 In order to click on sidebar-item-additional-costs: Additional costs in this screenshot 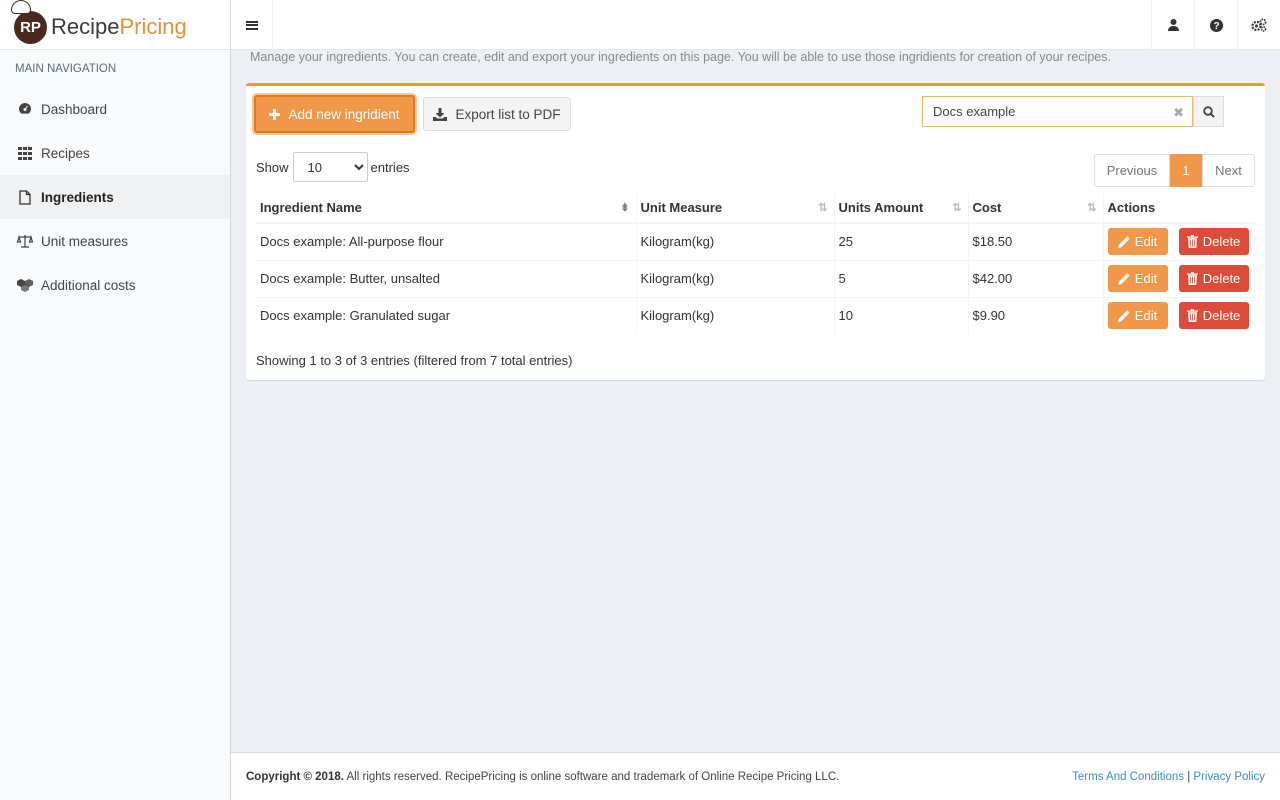, I will do `click(115, 285)`.